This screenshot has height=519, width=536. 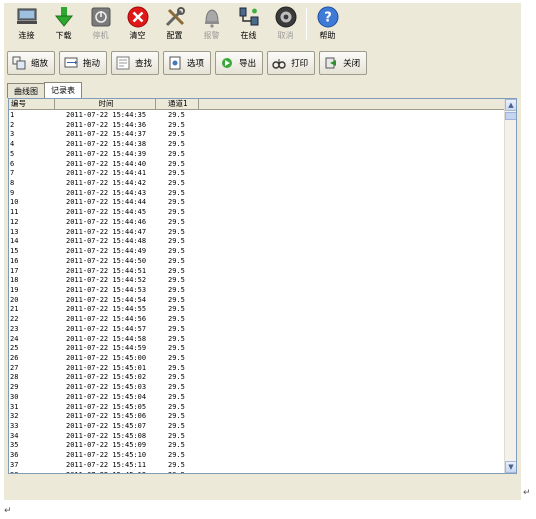 I want to click on table-row: 23 2011-07-22 15:44:57 29.5, so click(x=257, y=330).